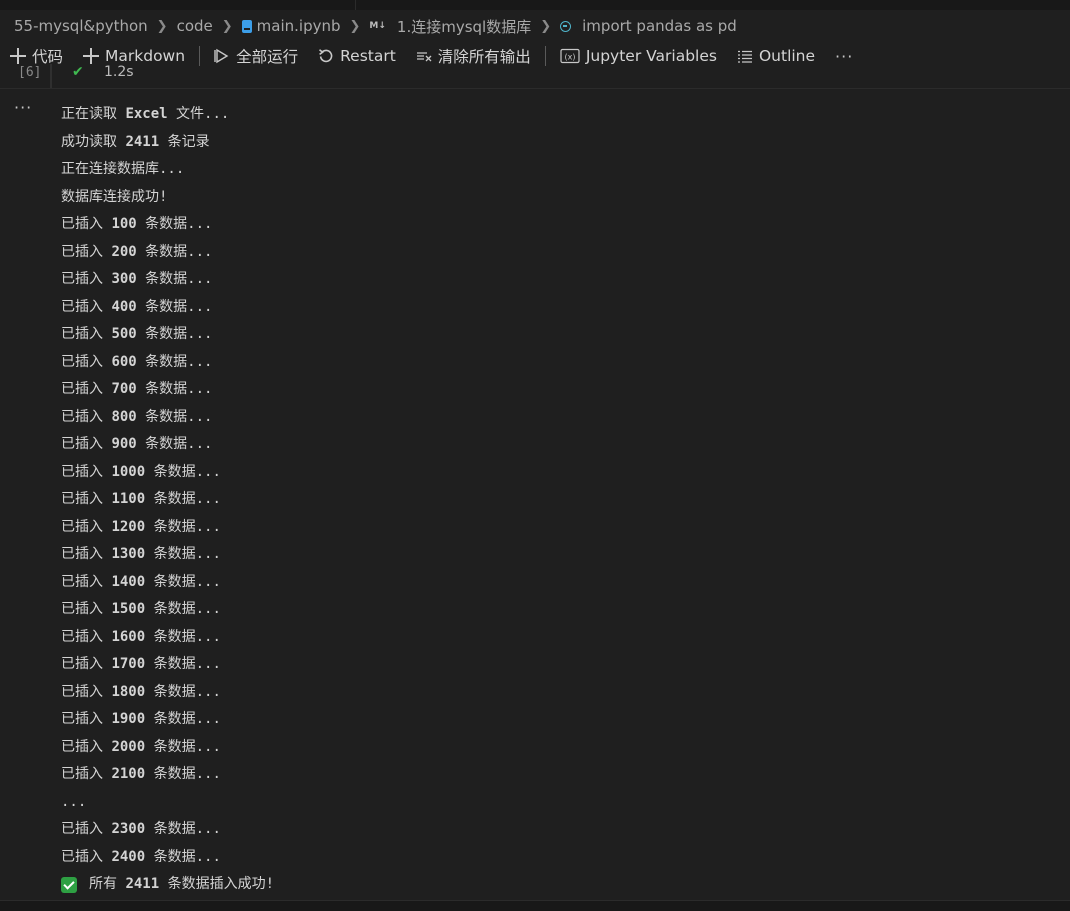  What do you see at coordinates (217, 884) in the screenshot?
I see `output-text: 条数据插入成功!` at bounding box center [217, 884].